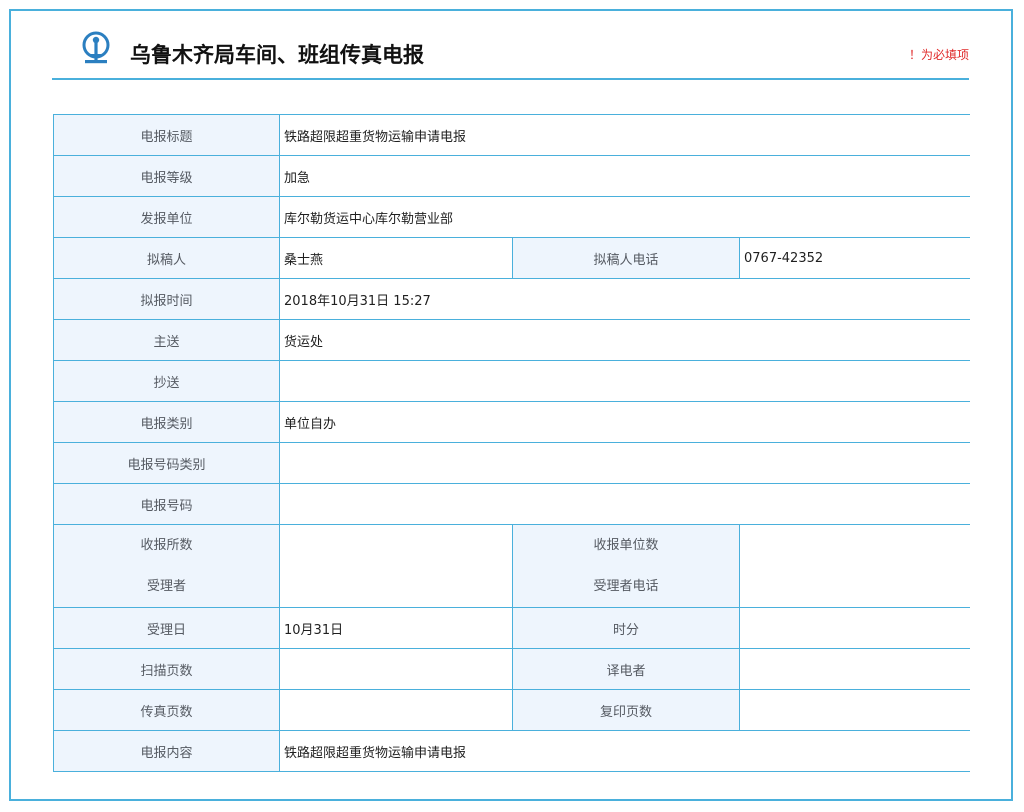 Image resolution: width=1024 pixels, height=812 pixels. What do you see at coordinates (166, 463) in the screenshot?
I see `number-category-label: 电报号码类别` at bounding box center [166, 463].